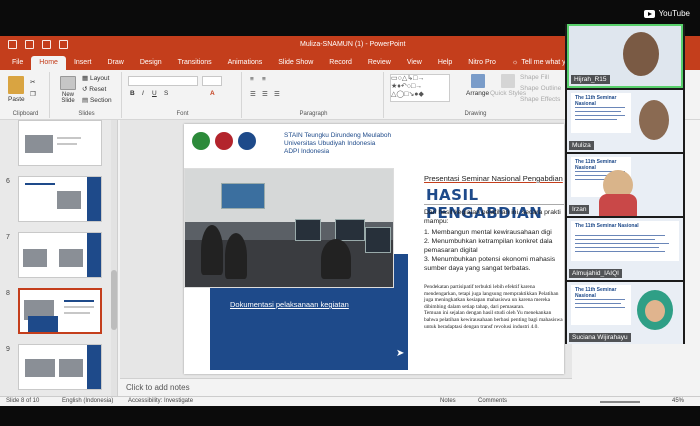  Describe the element at coordinates (289, 196) in the screenshot. I see `photo-wall` at that location.